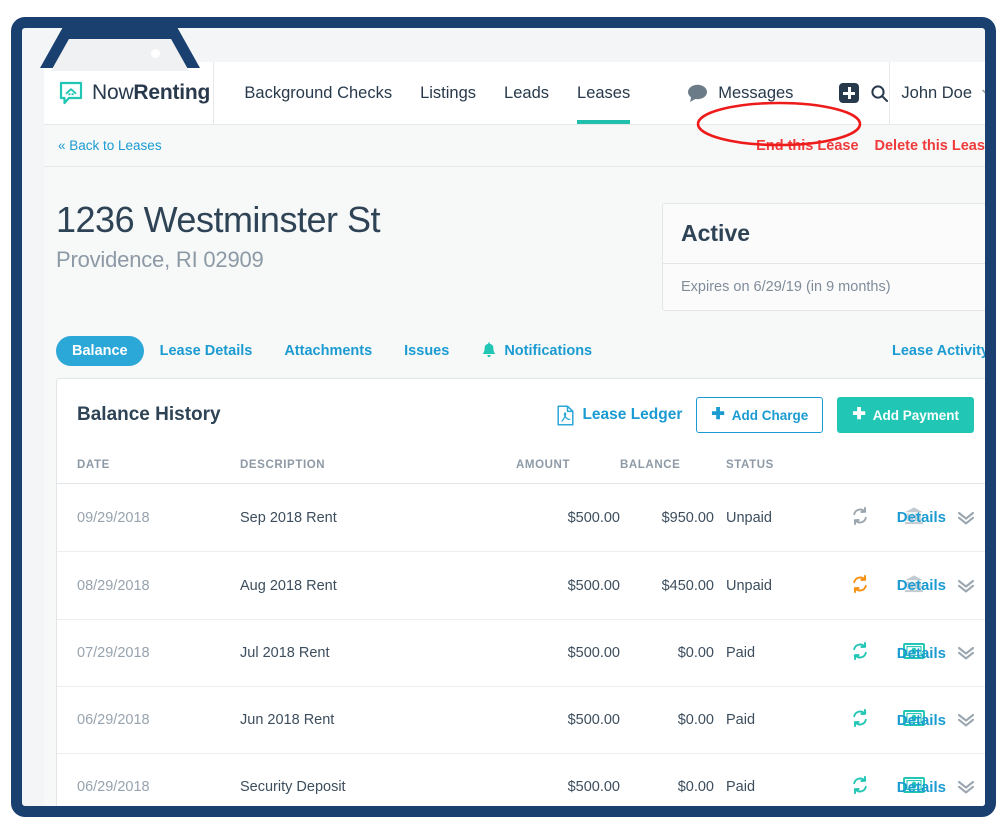  I want to click on tab-issues: Issues, so click(426, 351).